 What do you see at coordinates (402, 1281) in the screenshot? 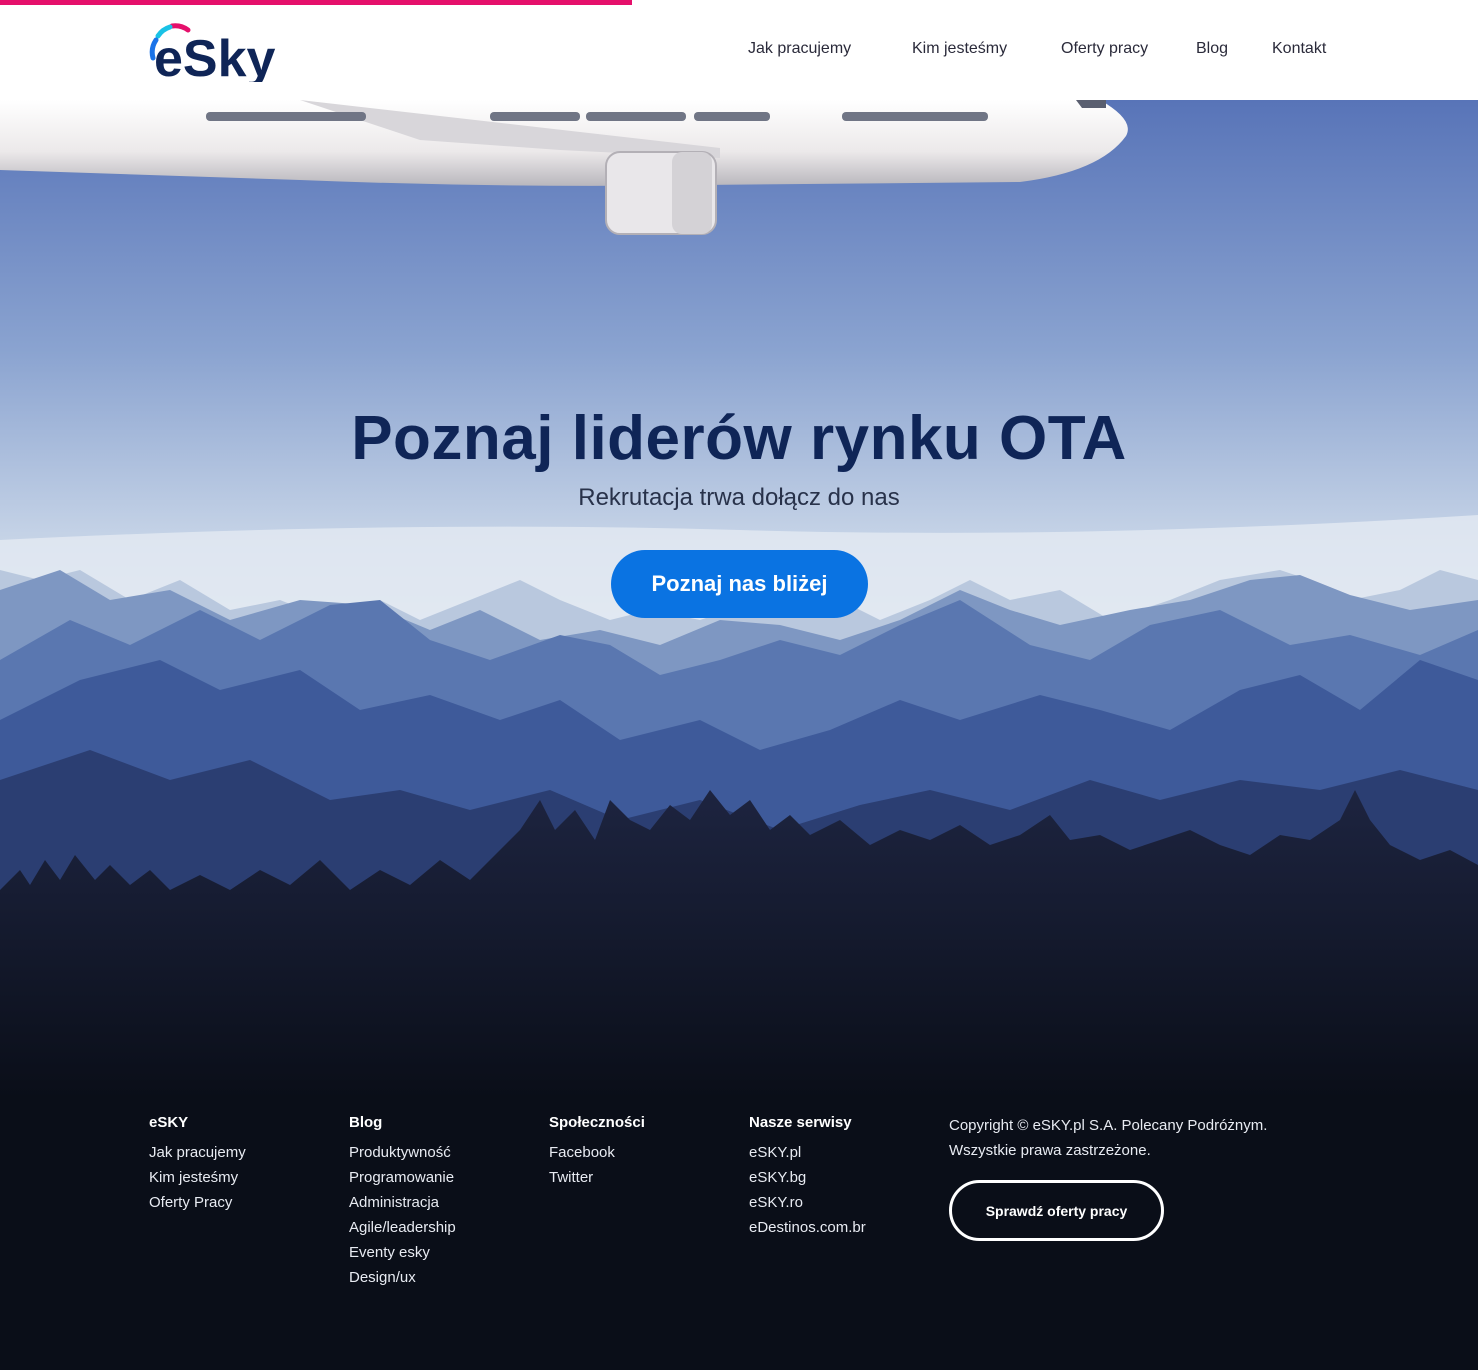
I see `footer-link-design-ux: Design/ux` at bounding box center [402, 1281].